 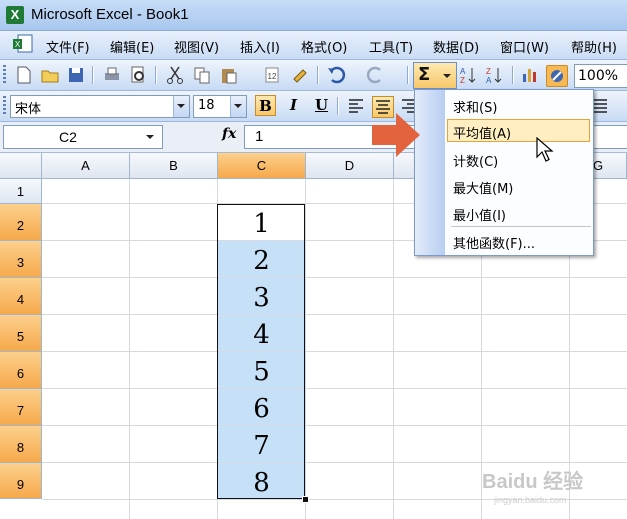 I want to click on name-box-dropdown-icon, so click(x=150, y=137).